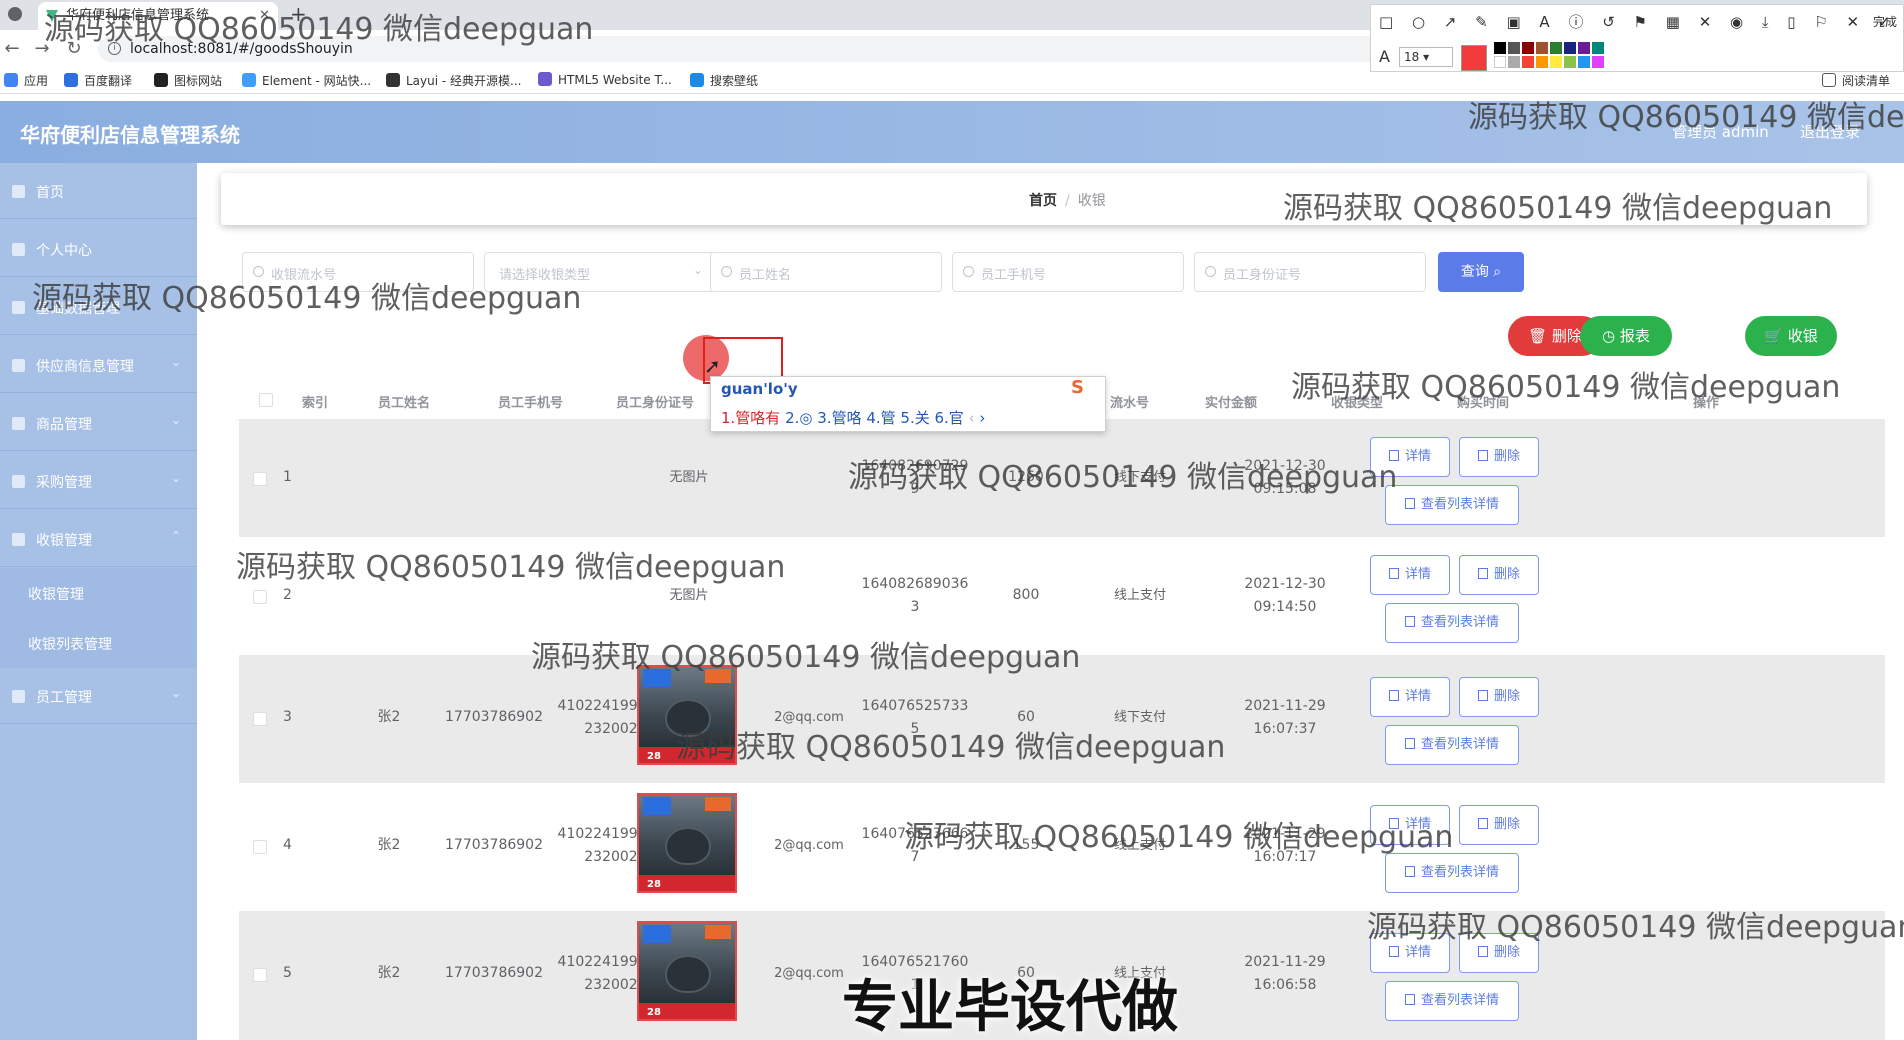  I want to click on cell-index: 2, so click(287, 595).